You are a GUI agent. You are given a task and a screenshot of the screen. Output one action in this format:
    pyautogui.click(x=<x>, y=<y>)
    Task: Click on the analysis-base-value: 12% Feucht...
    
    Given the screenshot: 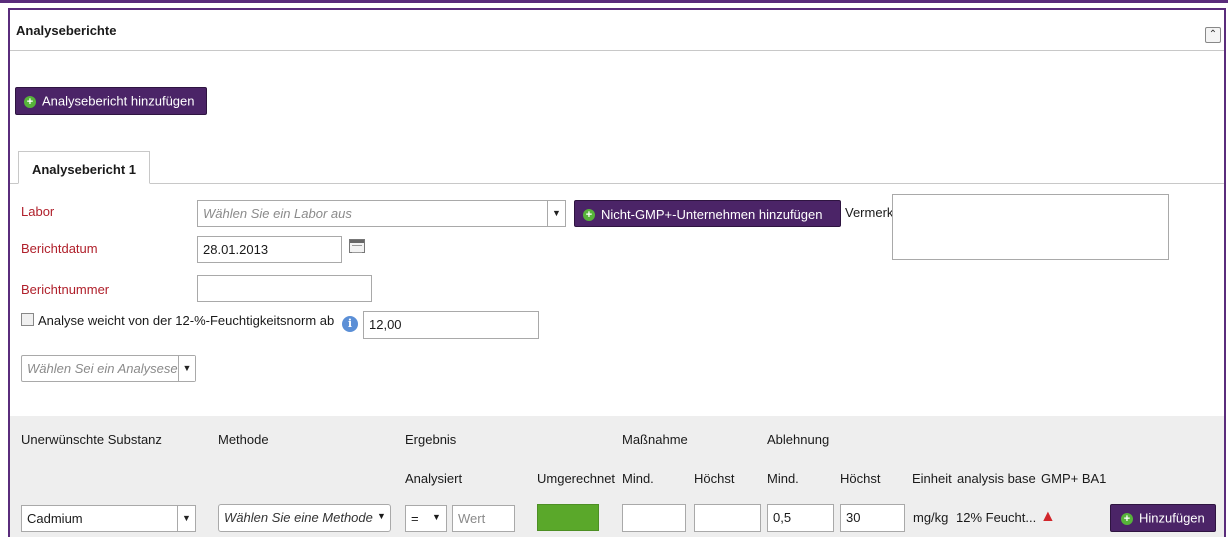 What is the action you would take?
    pyautogui.click(x=996, y=517)
    